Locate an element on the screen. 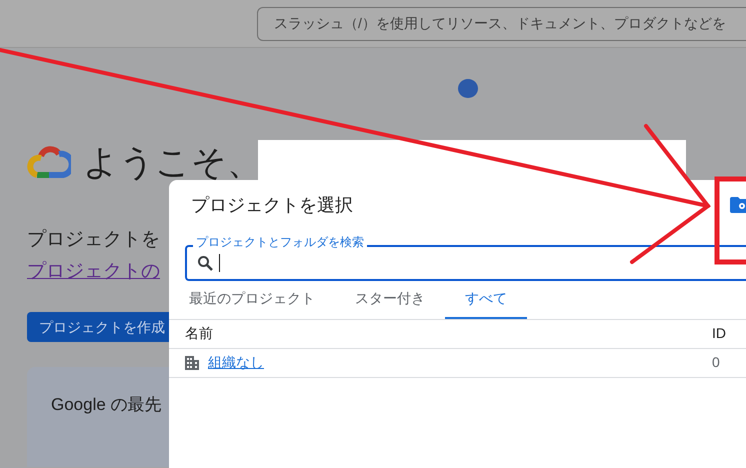  project-link: プロジェクトの is located at coordinates (93, 271).